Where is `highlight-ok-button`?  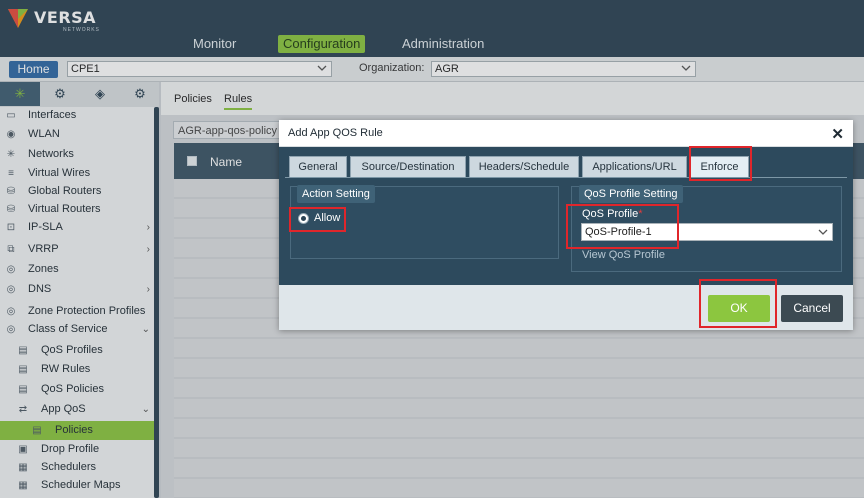
highlight-ok-button is located at coordinates (738, 303).